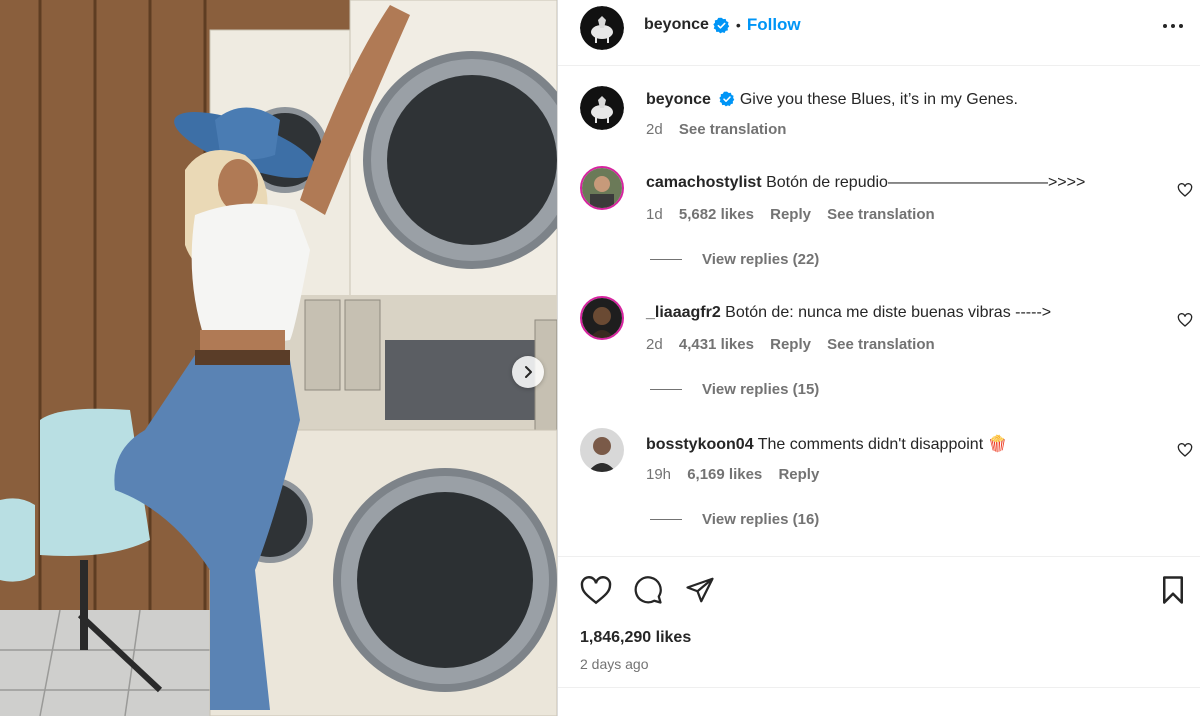 The image size is (1200, 716). I want to click on likes-count: 1,846,290 likes, so click(635, 638).